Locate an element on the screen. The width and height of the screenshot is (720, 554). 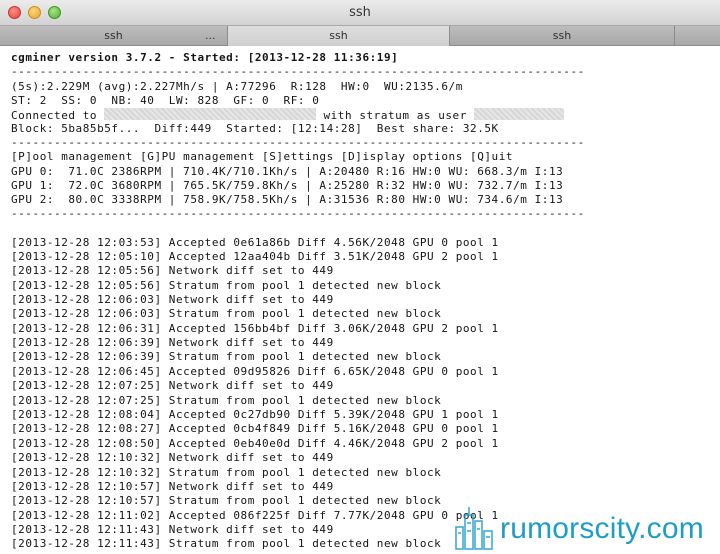
network-status: ST: 2 SS: 0 NB: 40 LW: 828 GF: 0 RF: 0 is located at coordinates (165, 100).